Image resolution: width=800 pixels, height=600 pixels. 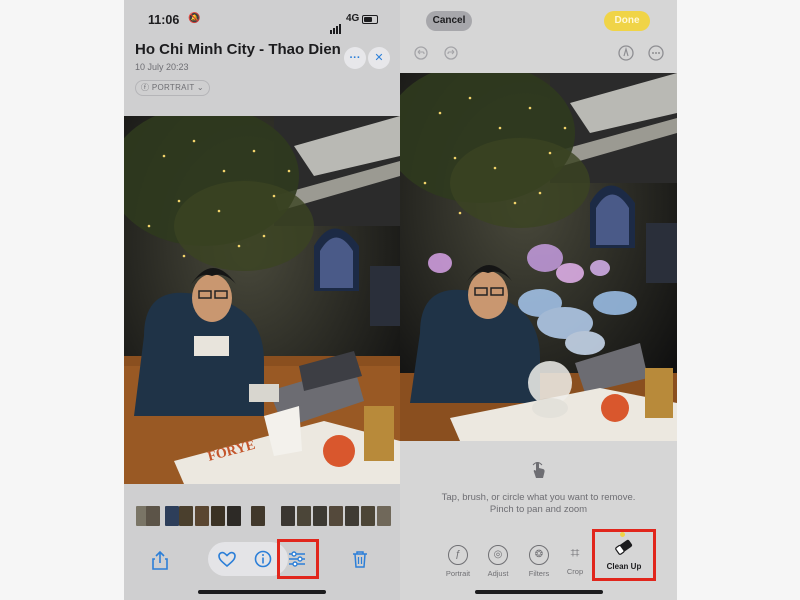 I want to click on clean-up-tool: Clean Up, so click(x=624, y=554).